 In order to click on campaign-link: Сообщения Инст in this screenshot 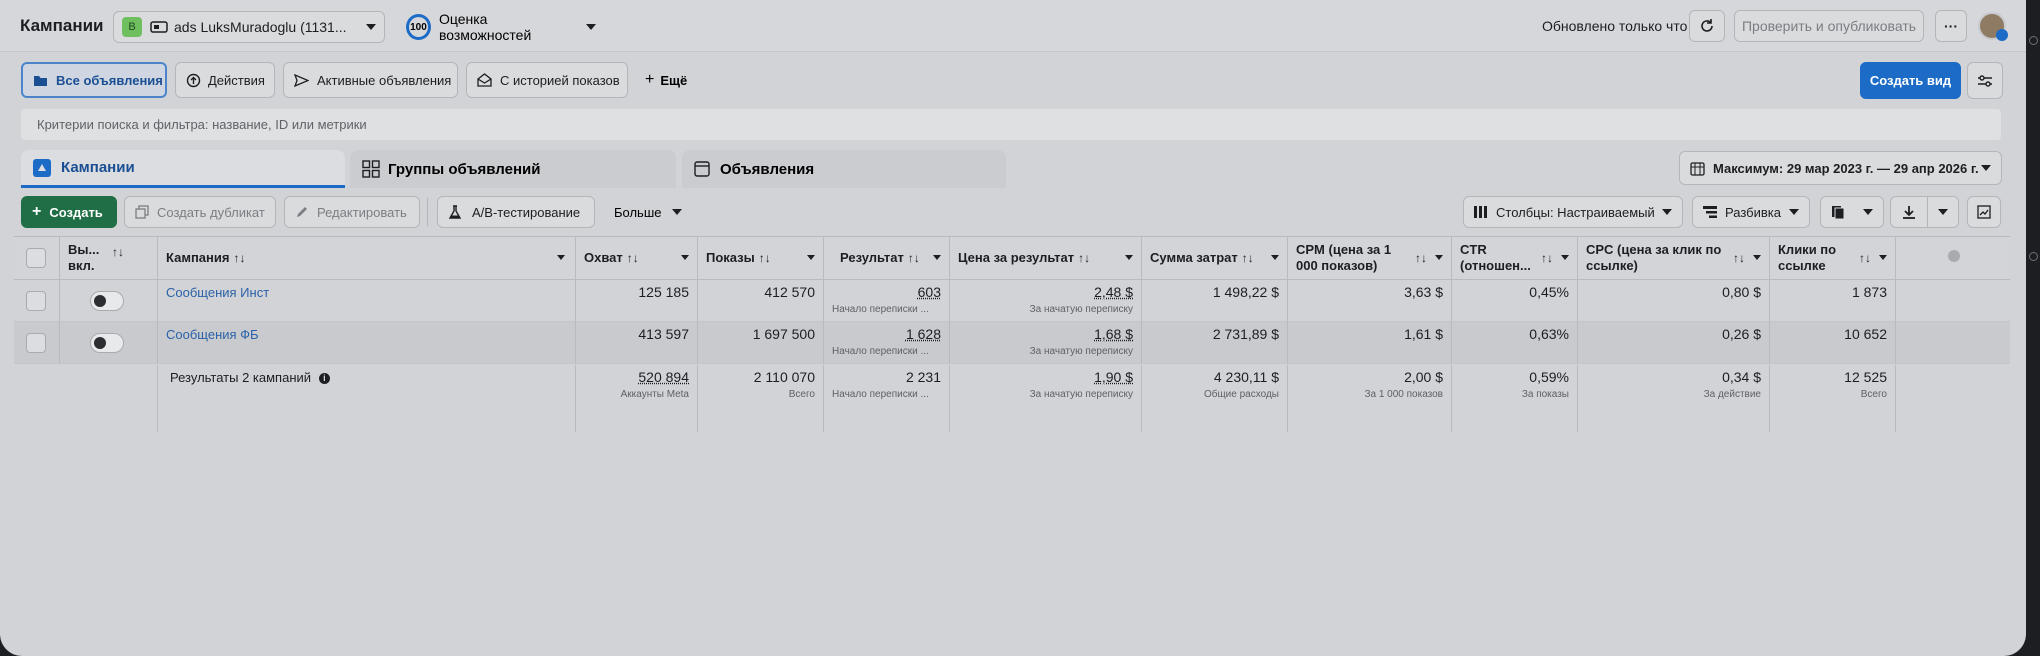, I will do `click(217, 292)`.